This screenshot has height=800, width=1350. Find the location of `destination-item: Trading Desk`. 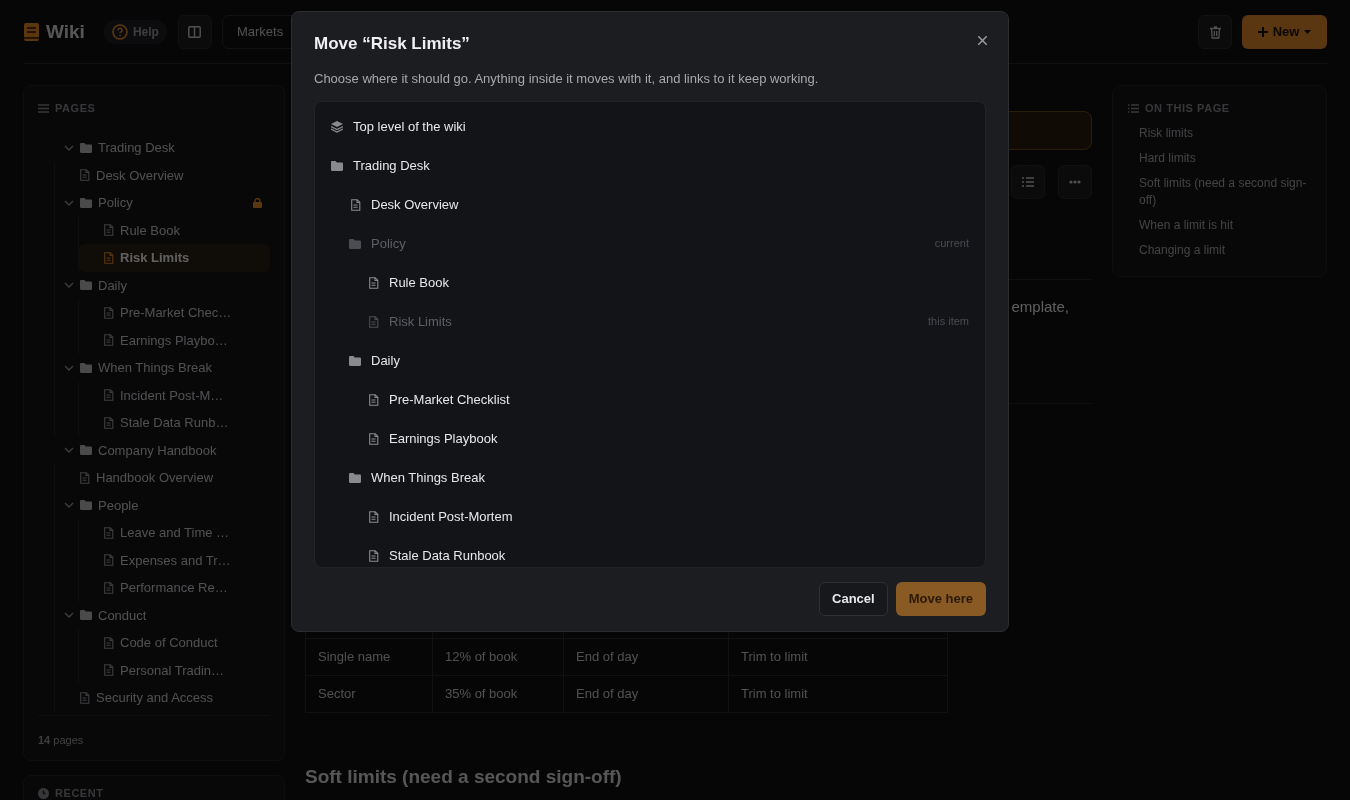

destination-item: Trading Desk is located at coordinates (650, 165).